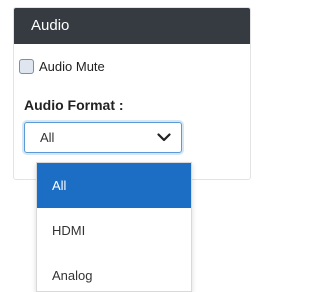 Image resolution: width=320 pixels, height=292 pixels. Describe the element at coordinates (114, 272) in the screenshot. I see `dropdown-option-analog: Analog` at that location.